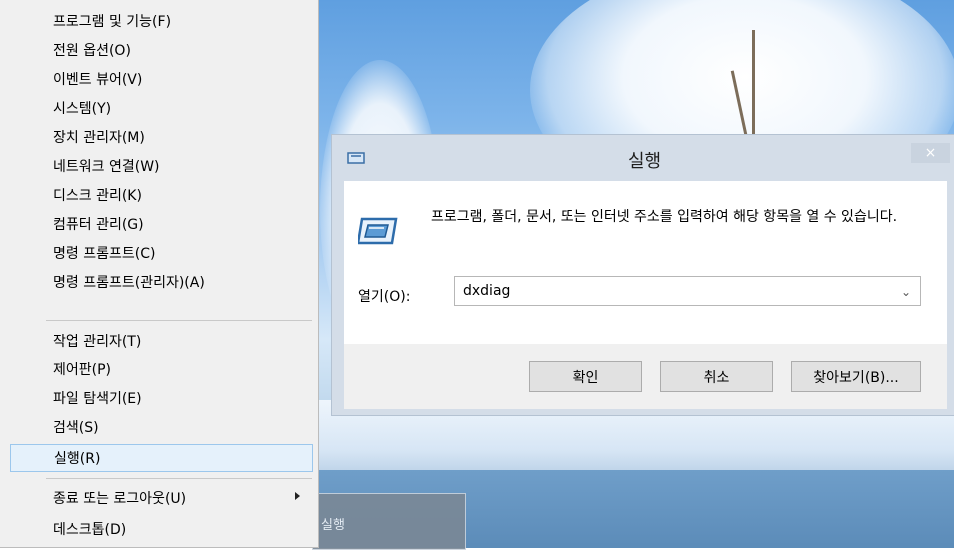  I want to click on menu-item-label: 실행(R), so click(77, 459).